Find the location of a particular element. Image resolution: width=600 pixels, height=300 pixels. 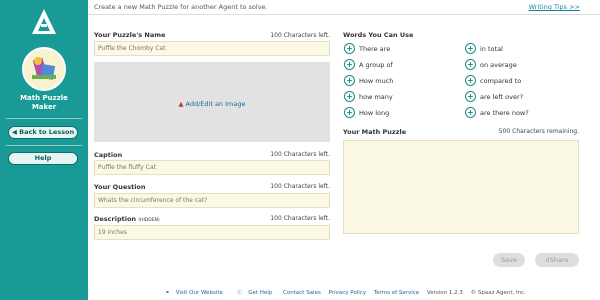

puzzle-name-input: Puffle the Chomby Cat is located at coordinates (212, 48).